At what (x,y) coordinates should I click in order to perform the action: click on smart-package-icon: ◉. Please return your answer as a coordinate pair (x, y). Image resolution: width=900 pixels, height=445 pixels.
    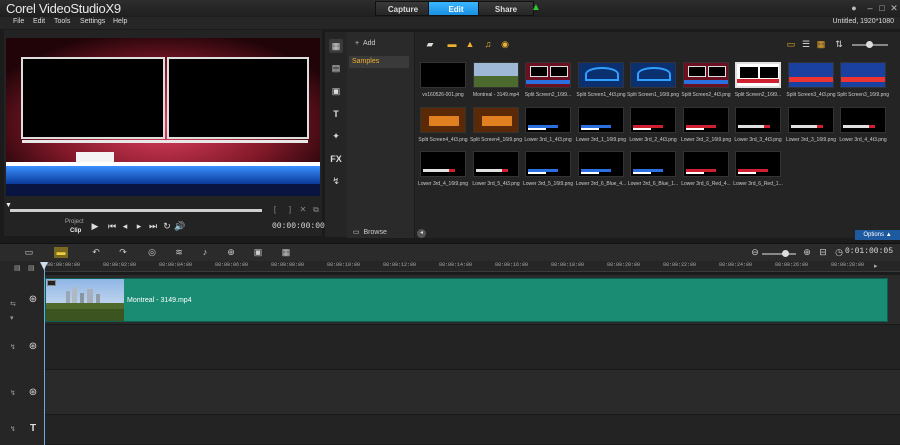
    Looking at the image, I should click on (505, 44).